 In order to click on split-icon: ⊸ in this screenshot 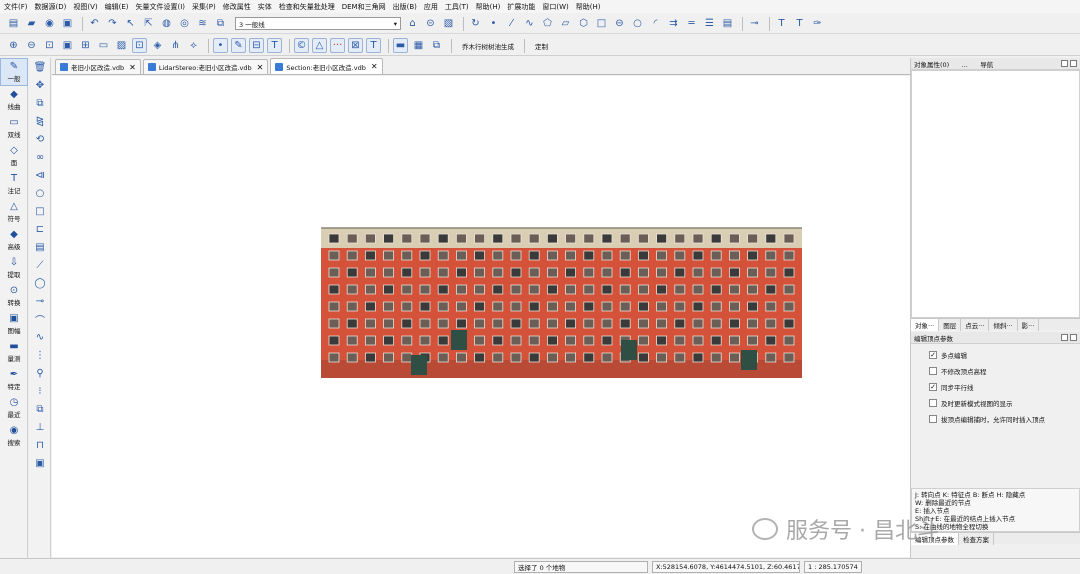, I will do `click(40, 301)`.